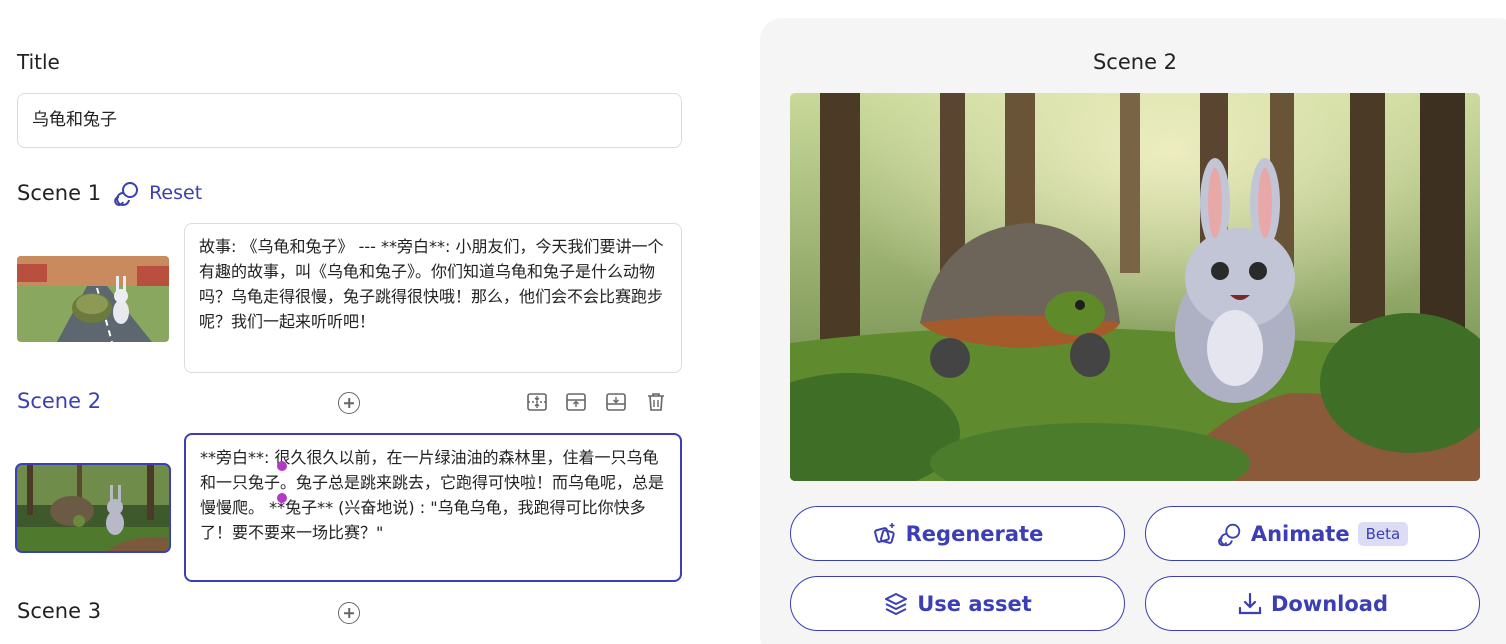 This screenshot has height=644, width=1506. I want to click on download-button: Download, so click(1312, 603).